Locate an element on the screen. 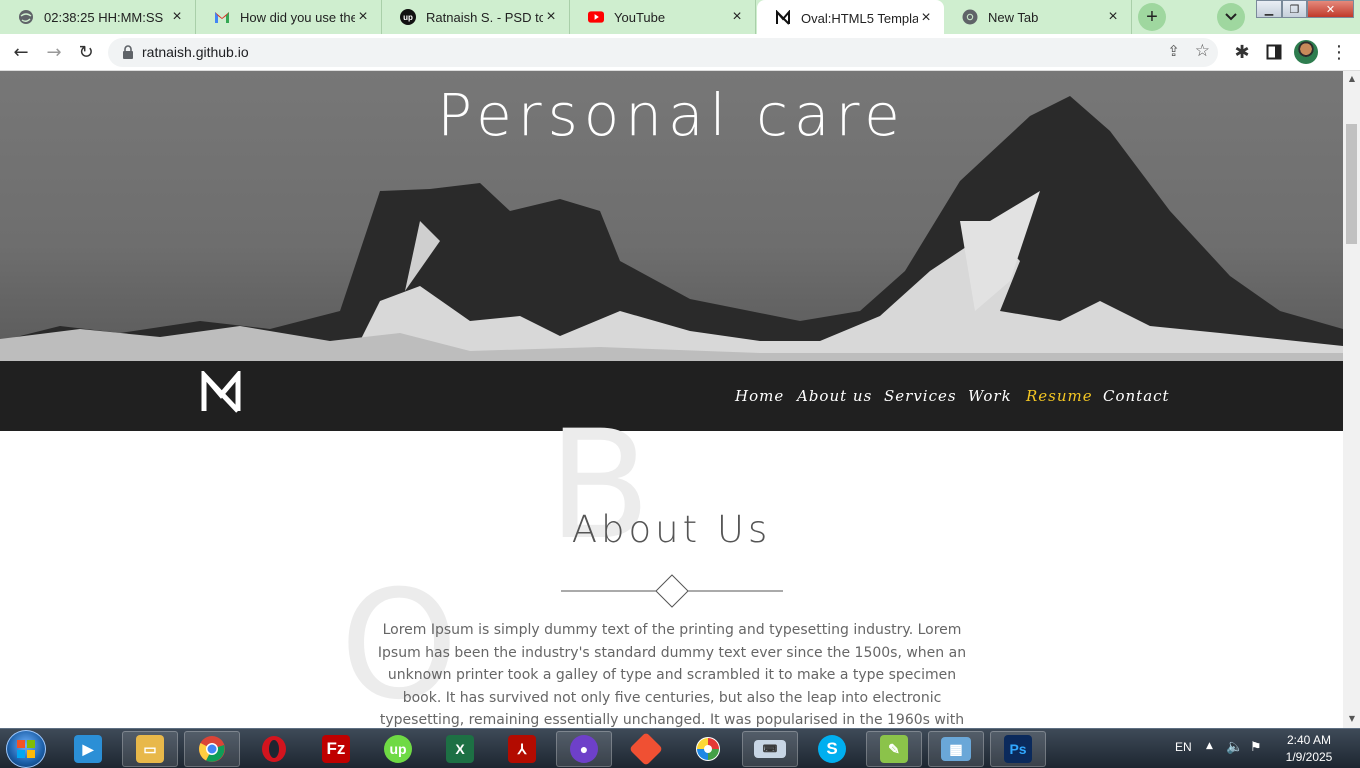 The height and width of the screenshot is (768, 1360). side-panel-button is located at coordinates (1274, 52).